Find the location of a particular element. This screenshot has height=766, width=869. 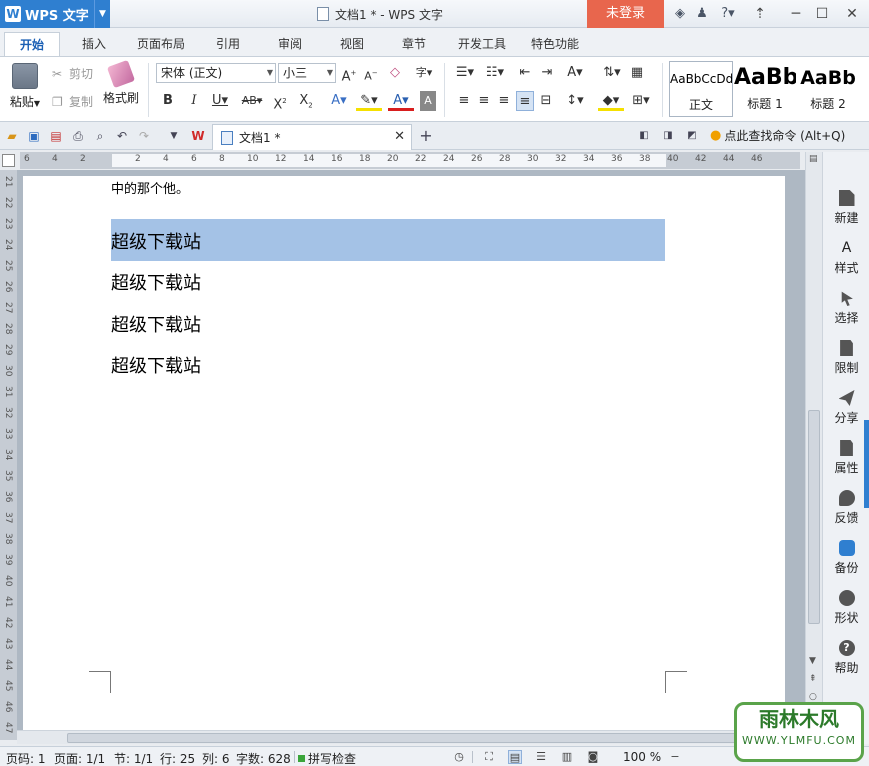

maximize-button: ☐ is located at coordinates (822, 14).